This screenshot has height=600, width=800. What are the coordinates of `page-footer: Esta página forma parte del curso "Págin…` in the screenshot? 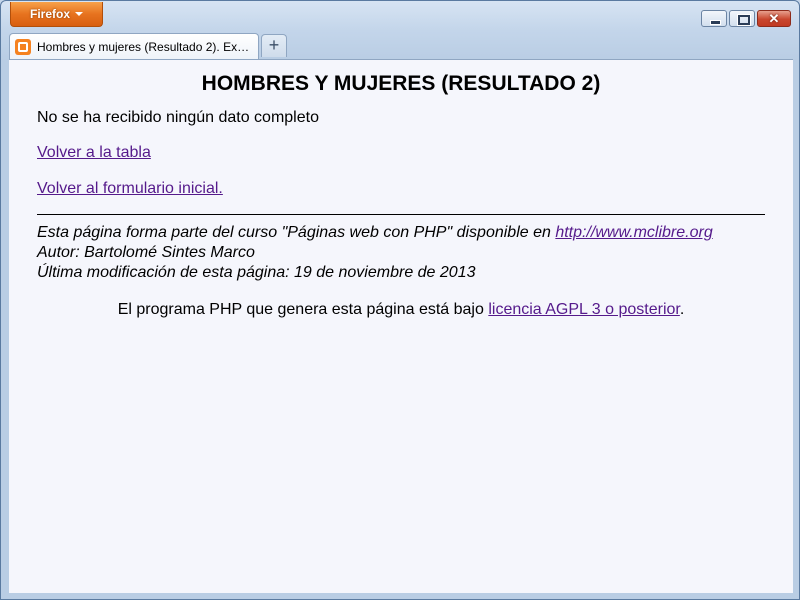 It's located at (415, 253).